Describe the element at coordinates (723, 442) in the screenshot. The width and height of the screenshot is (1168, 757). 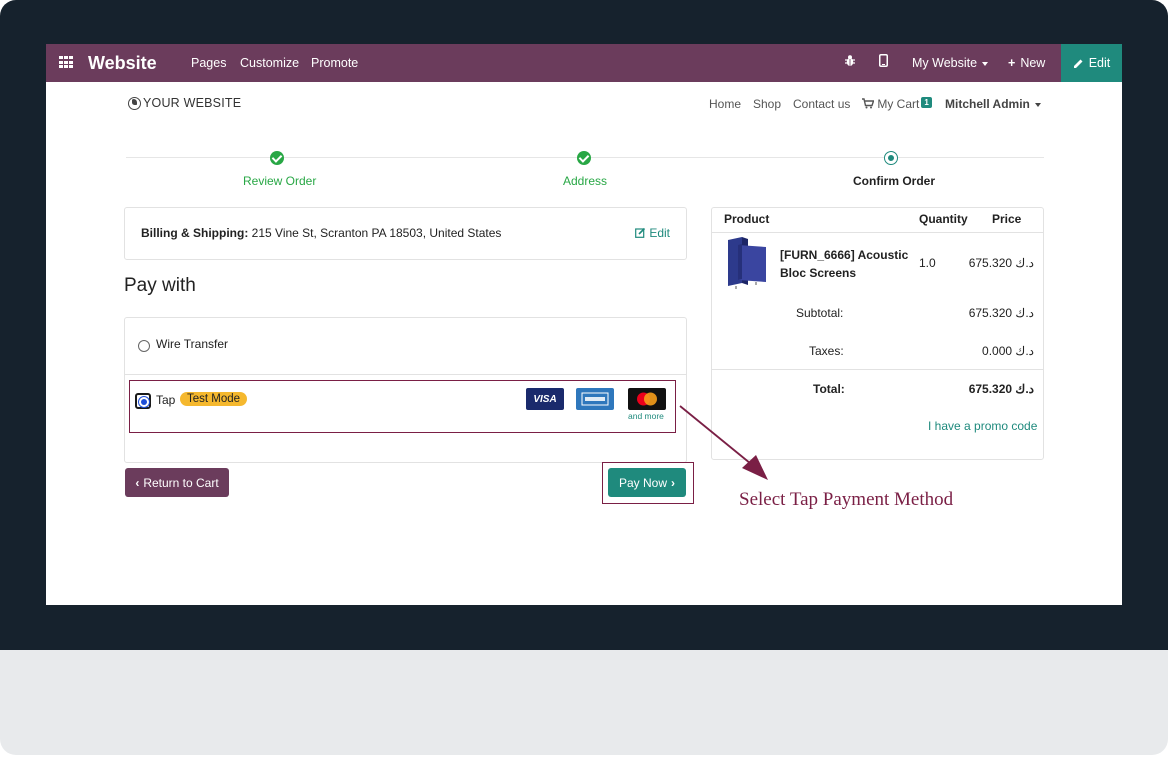
I see `annotation-arrow` at that location.